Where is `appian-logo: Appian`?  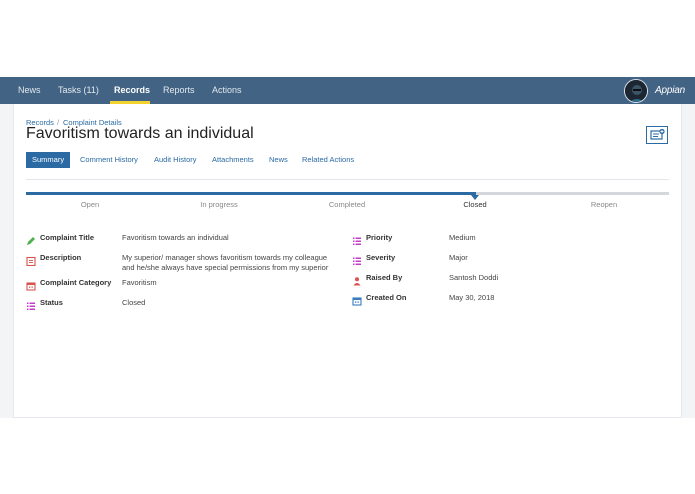
appian-logo: Appian is located at coordinates (670, 90).